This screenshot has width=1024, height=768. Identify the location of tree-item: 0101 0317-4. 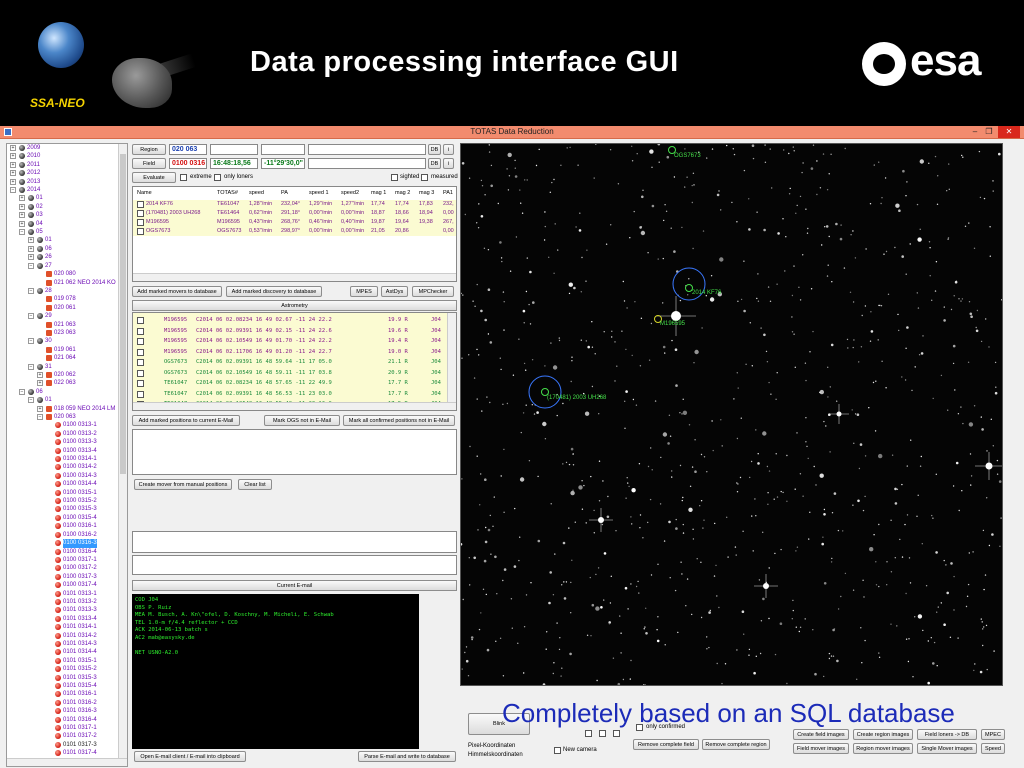
(67, 753).